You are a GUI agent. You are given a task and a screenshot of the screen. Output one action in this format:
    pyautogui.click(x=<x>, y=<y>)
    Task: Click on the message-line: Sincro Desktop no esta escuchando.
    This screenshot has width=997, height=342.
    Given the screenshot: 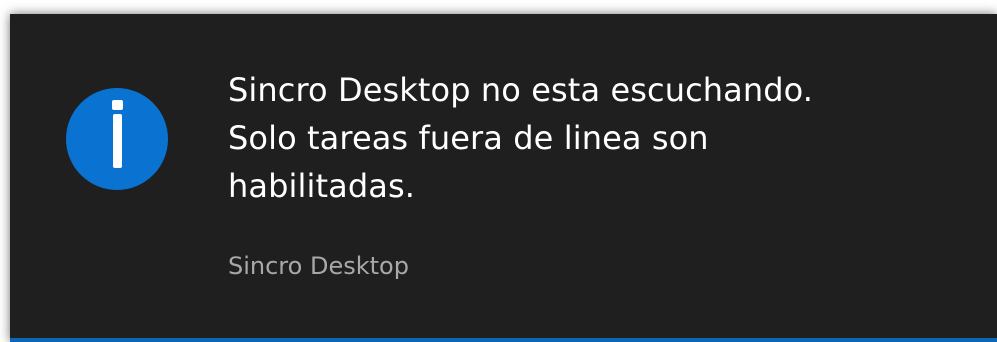 What is the action you would take?
    pyautogui.click(x=521, y=90)
    